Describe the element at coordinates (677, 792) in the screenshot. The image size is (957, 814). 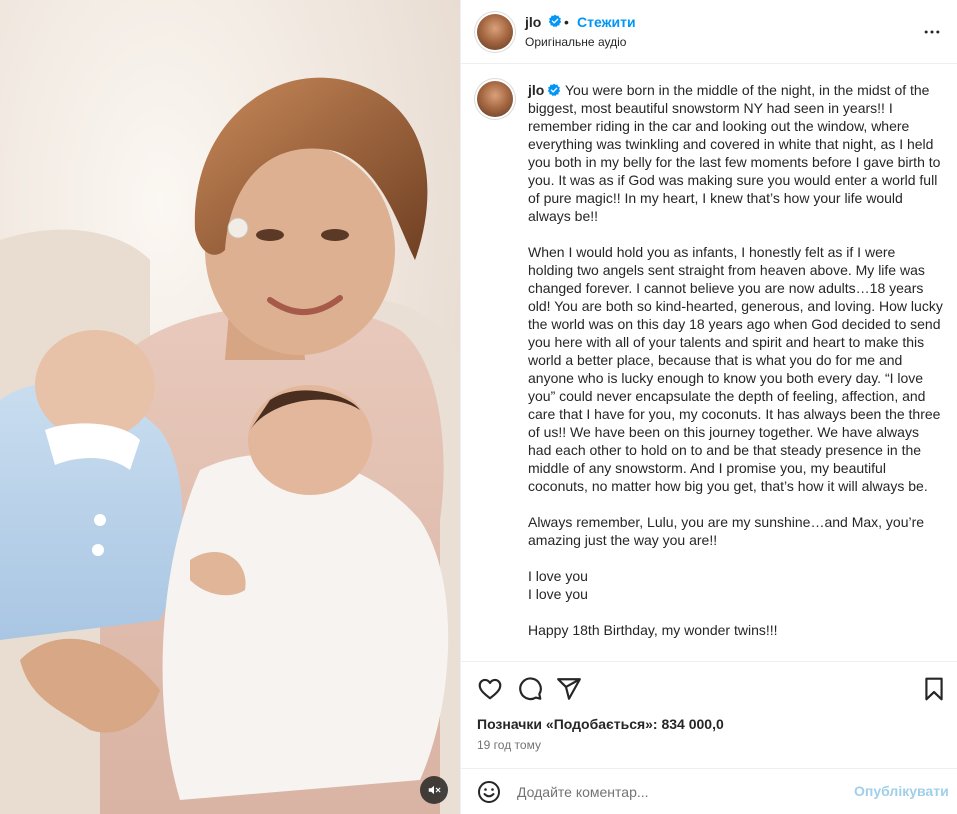
I see `comment-input` at that location.